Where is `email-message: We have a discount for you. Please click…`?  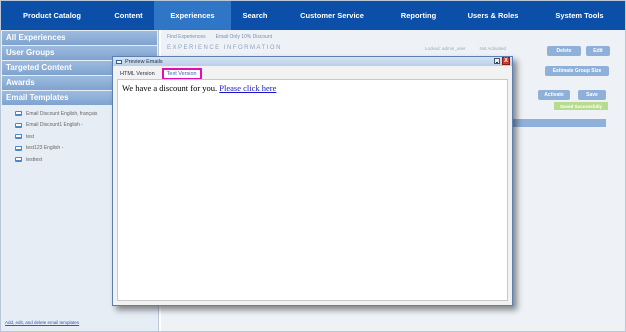
email-message: We have a discount for you. Please click… is located at coordinates (199, 88).